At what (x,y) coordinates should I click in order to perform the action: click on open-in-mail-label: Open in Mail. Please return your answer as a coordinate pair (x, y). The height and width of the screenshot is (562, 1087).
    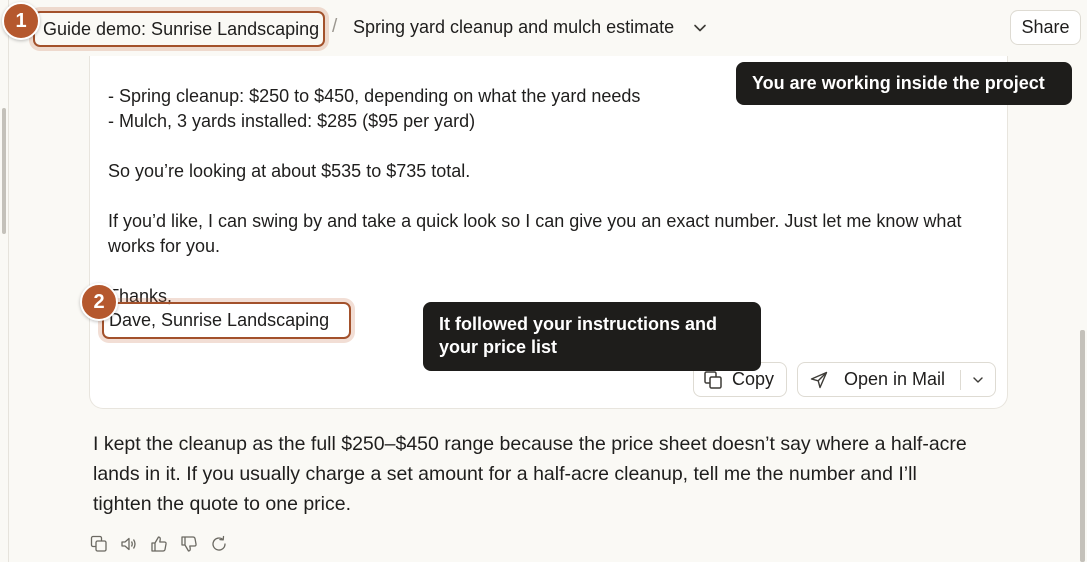
    Looking at the image, I should click on (895, 379).